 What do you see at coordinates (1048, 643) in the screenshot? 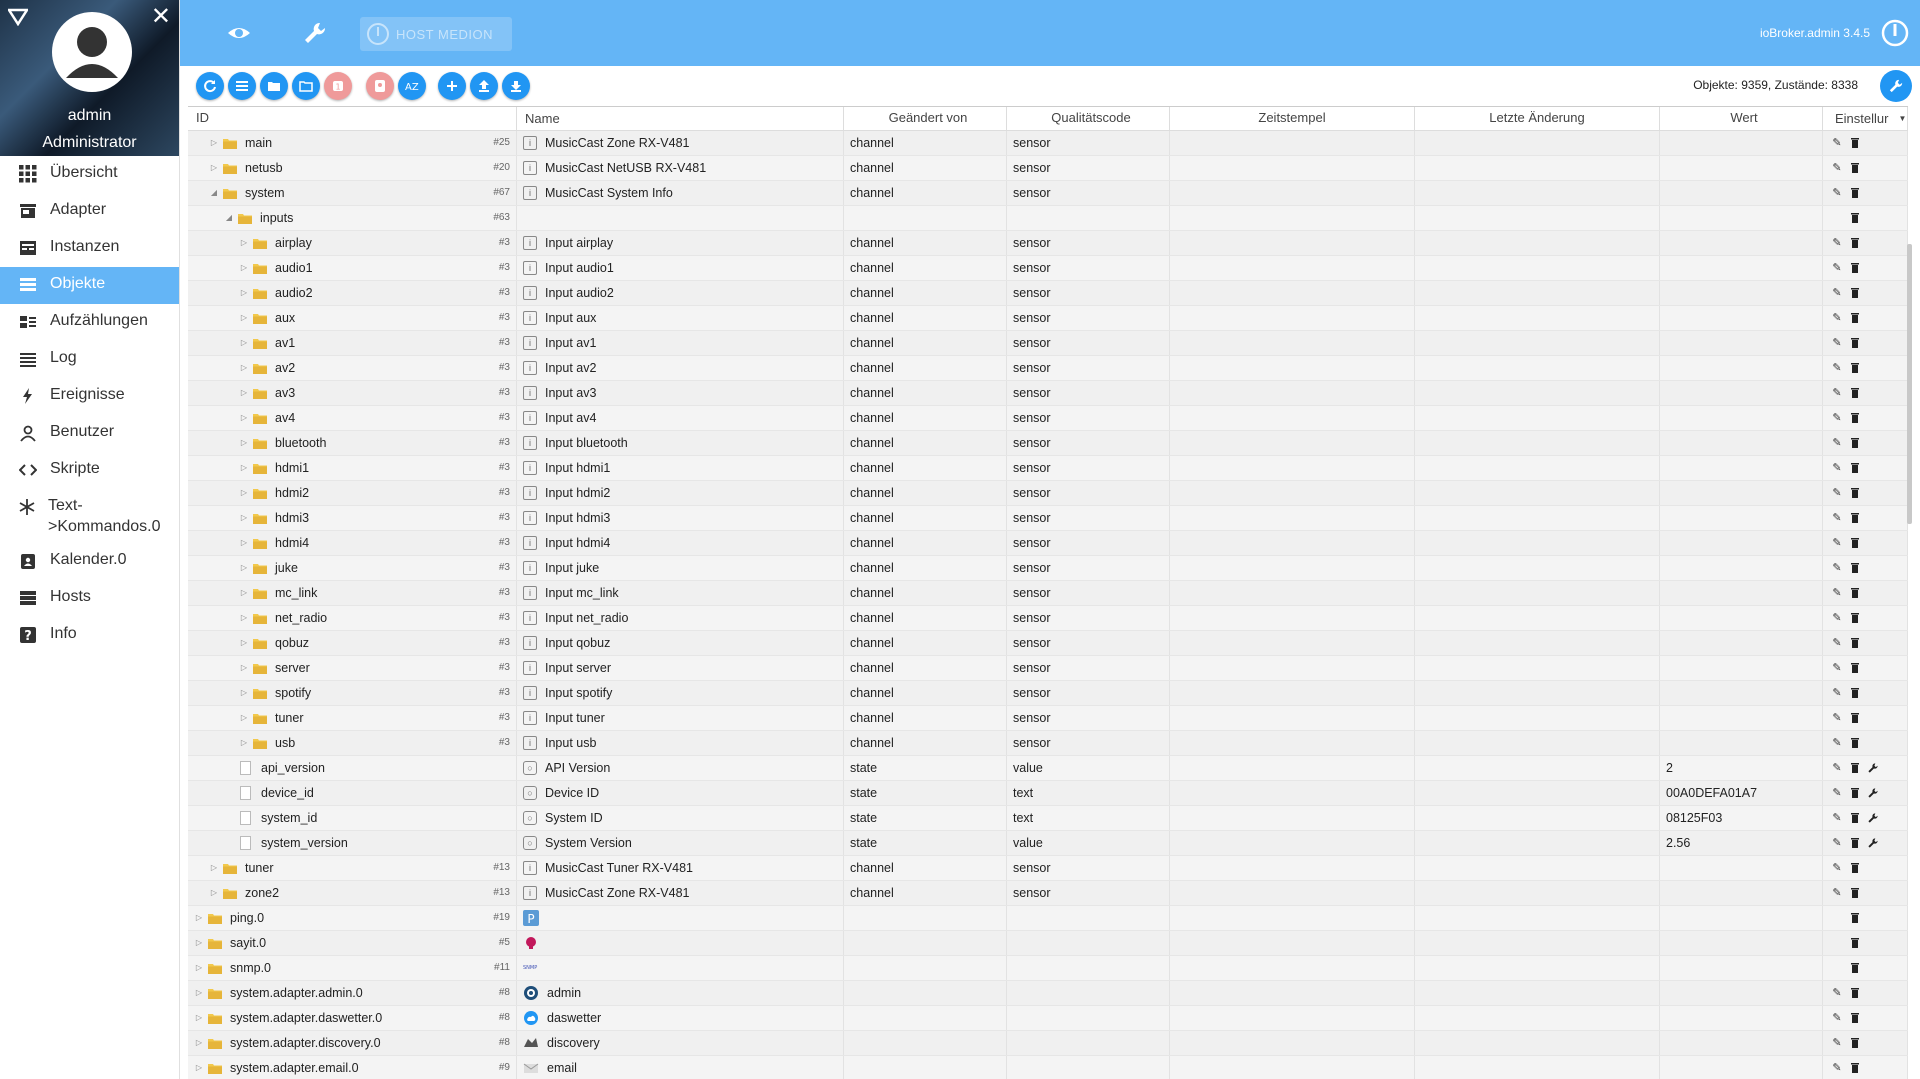
I see `table-row: ▷ qobuz #3 i Input qobuz channel sensor ✎` at bounding box center [1048, 643].